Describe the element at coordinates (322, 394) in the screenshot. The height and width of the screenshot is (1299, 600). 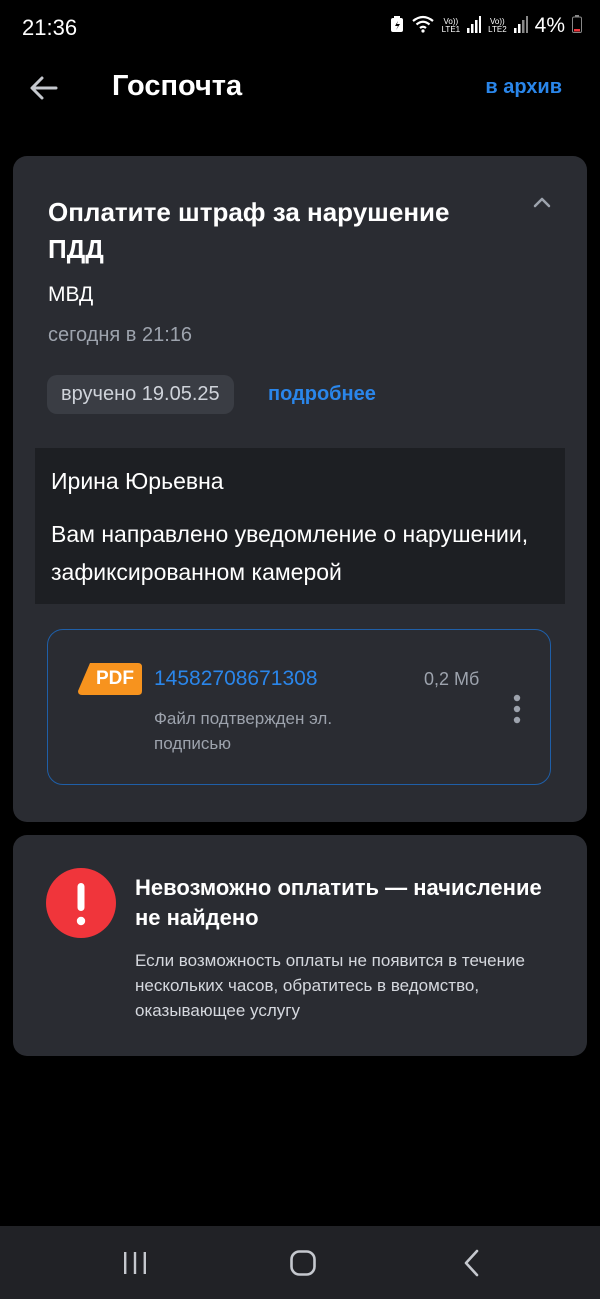
I see `details-link: подробнее` at that location.